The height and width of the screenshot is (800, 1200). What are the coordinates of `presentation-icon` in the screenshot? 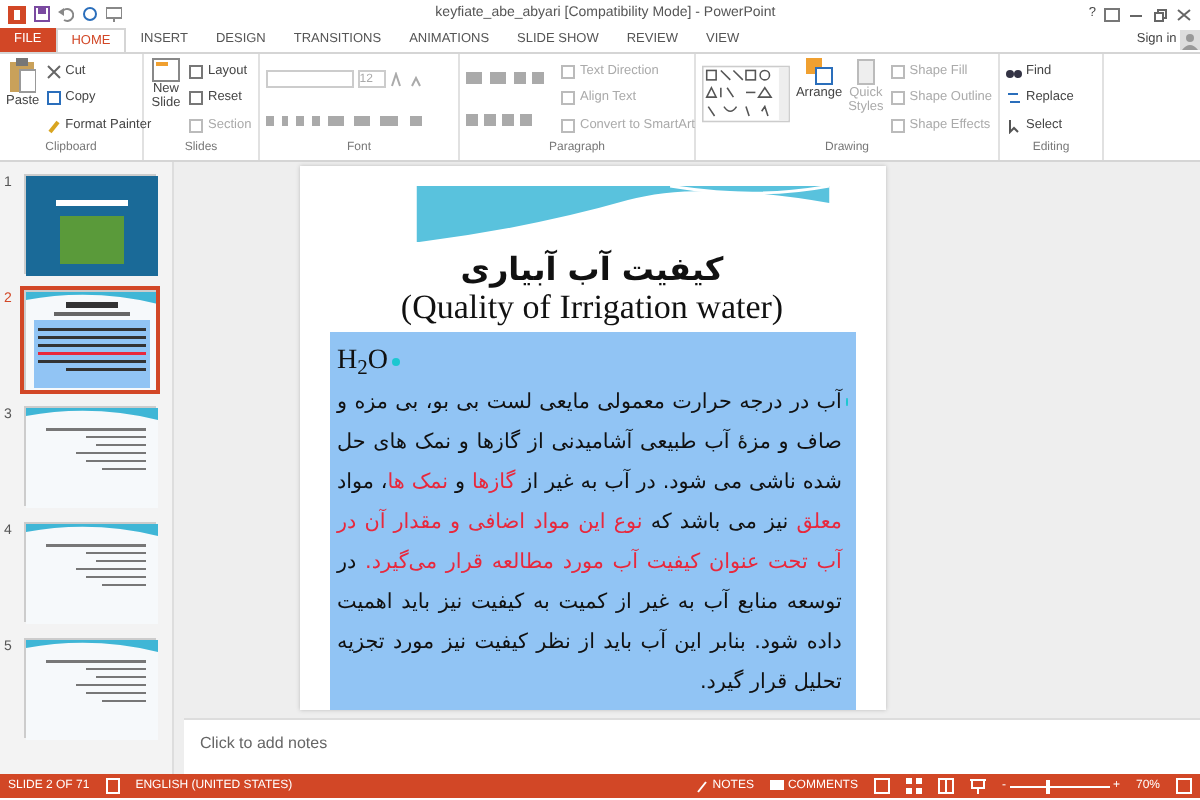 It's located at (114, 14).